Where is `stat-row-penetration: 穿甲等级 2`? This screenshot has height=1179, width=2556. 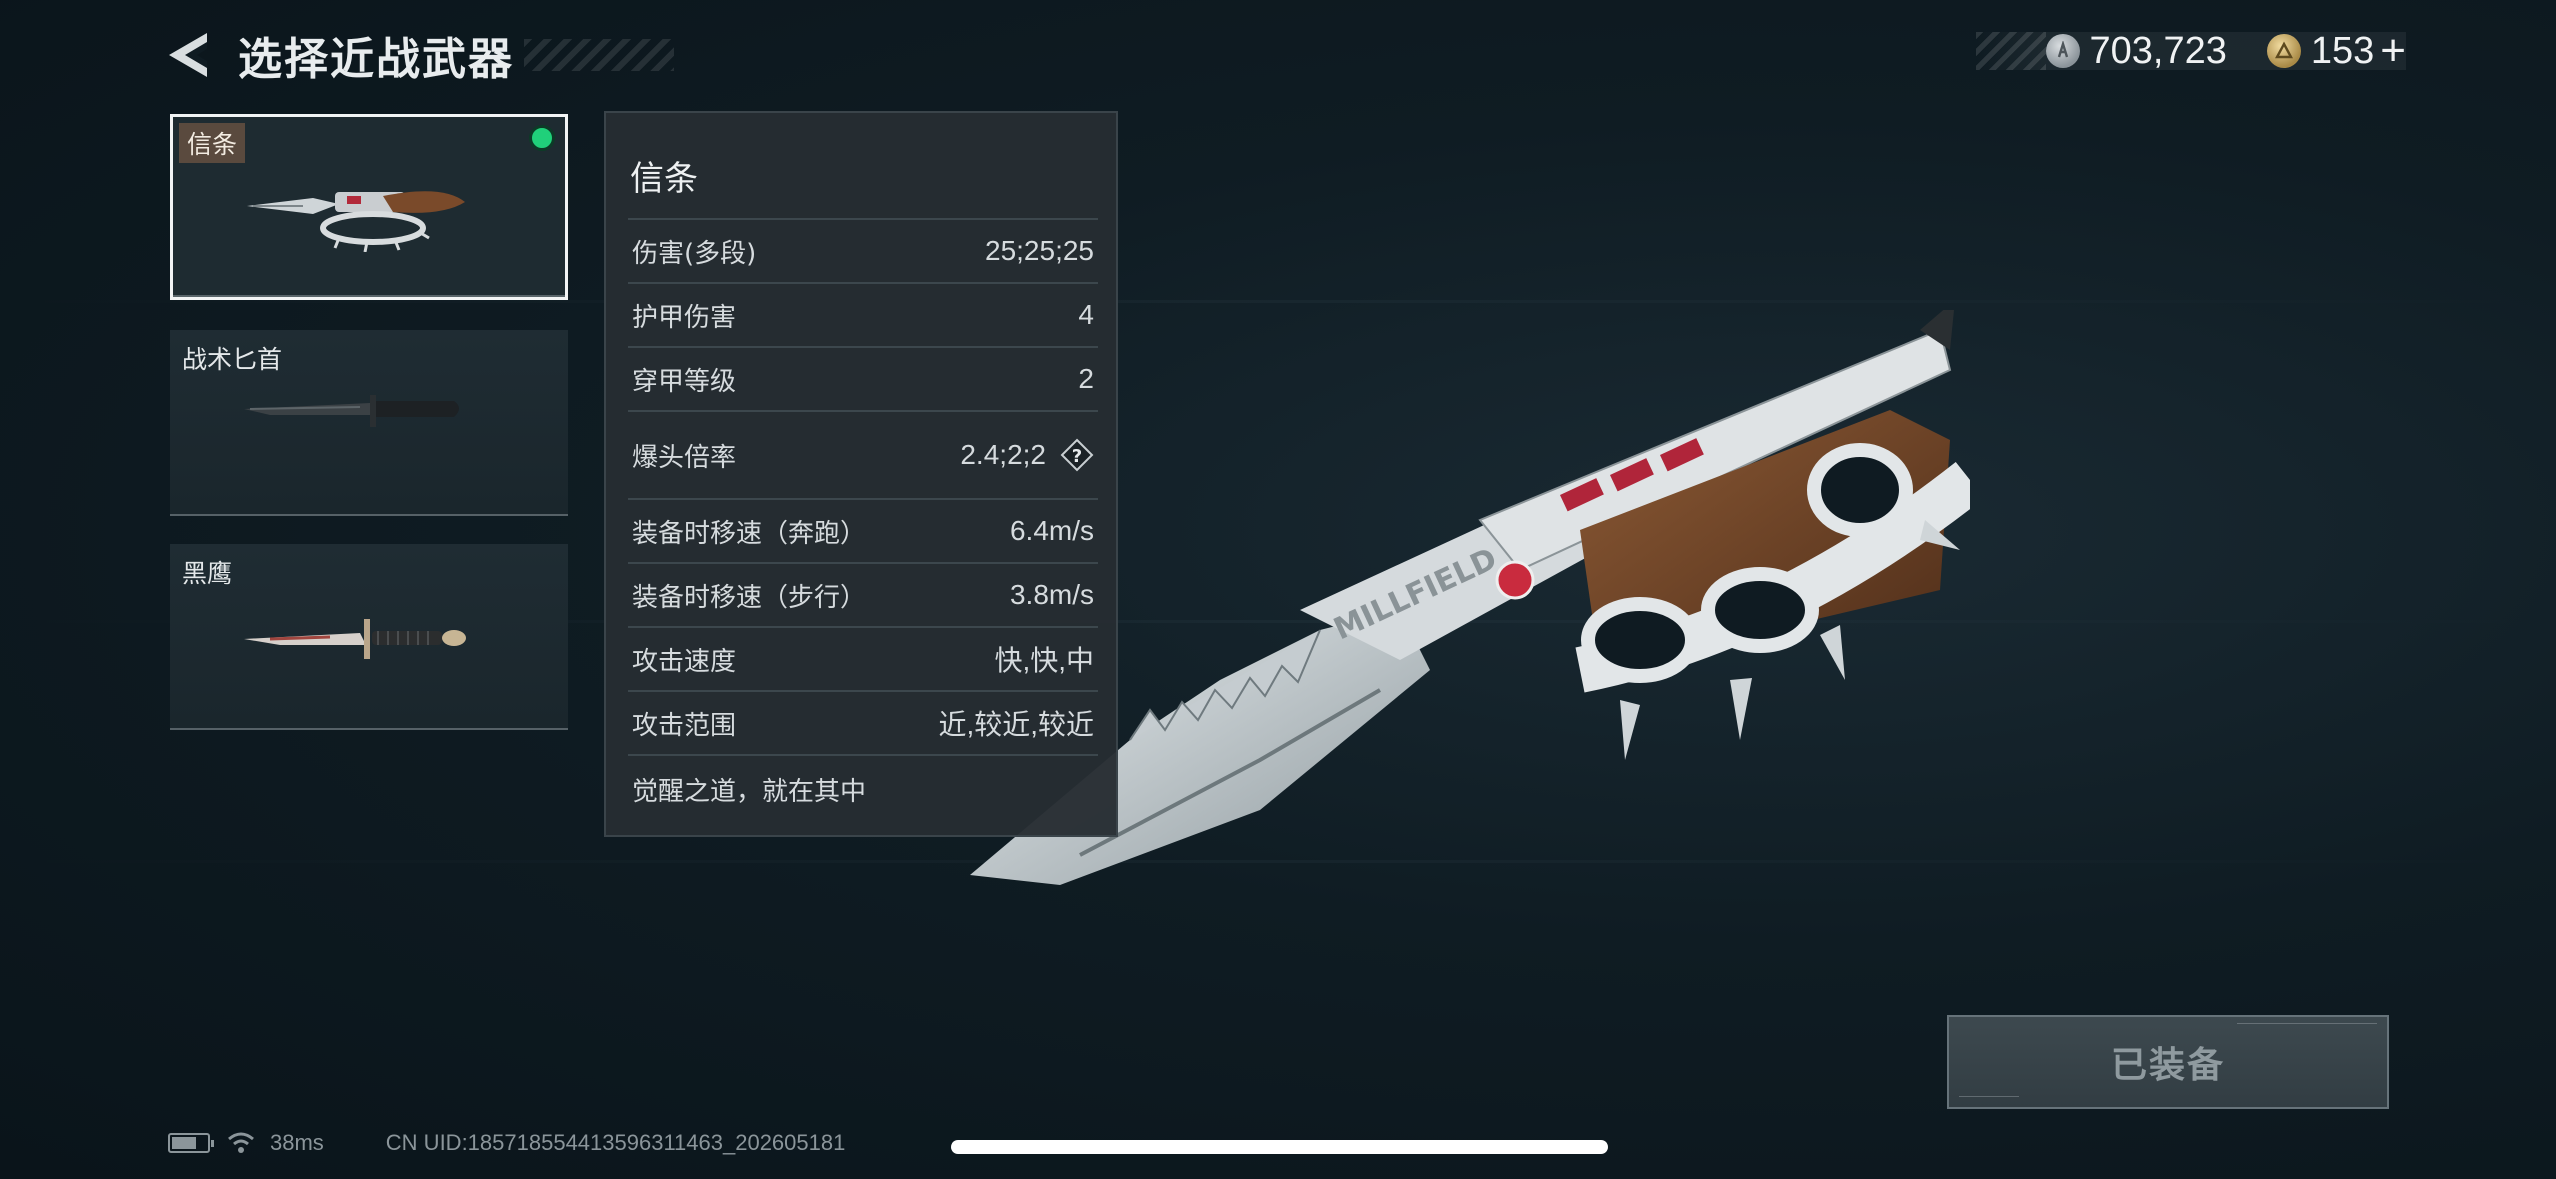 stat-row-penetration: 穿甲等级 2 is located at coordinates (863, 378).